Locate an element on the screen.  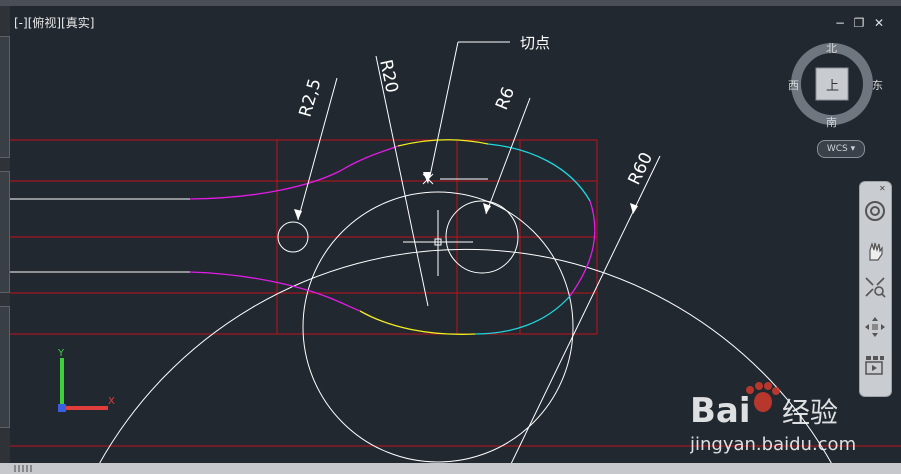
ucs-icon: Y X is located at coordinates (86, 380).